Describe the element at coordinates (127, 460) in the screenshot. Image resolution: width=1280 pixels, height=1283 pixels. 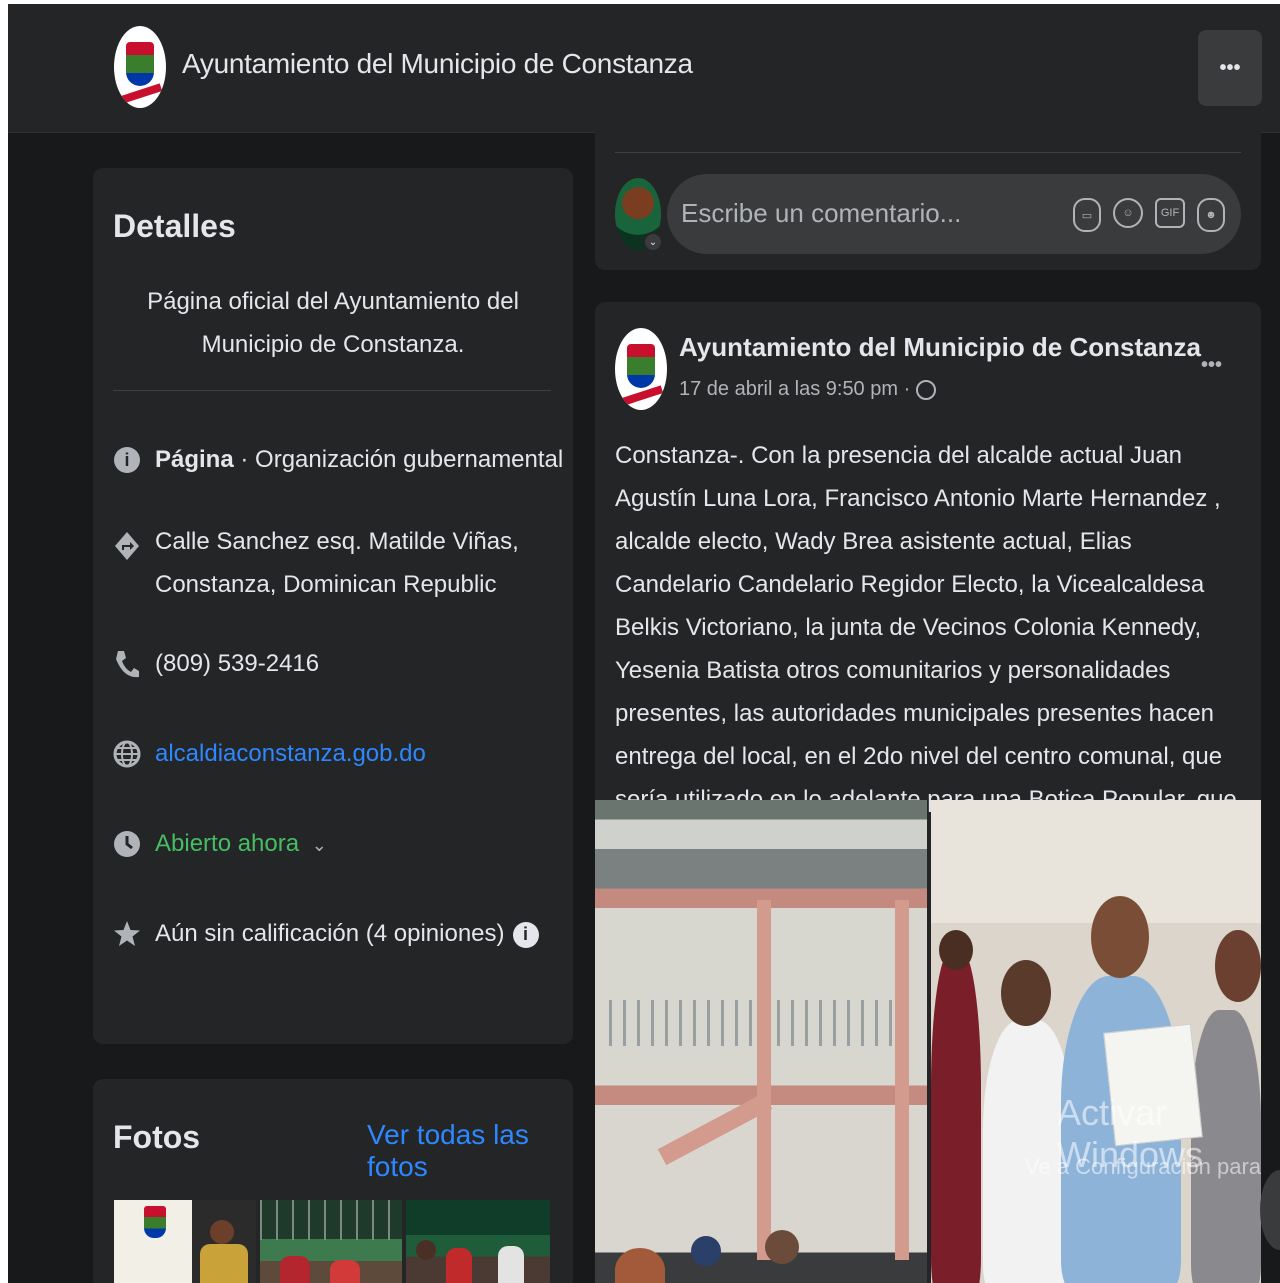
I see `info-icon: i` at that location.